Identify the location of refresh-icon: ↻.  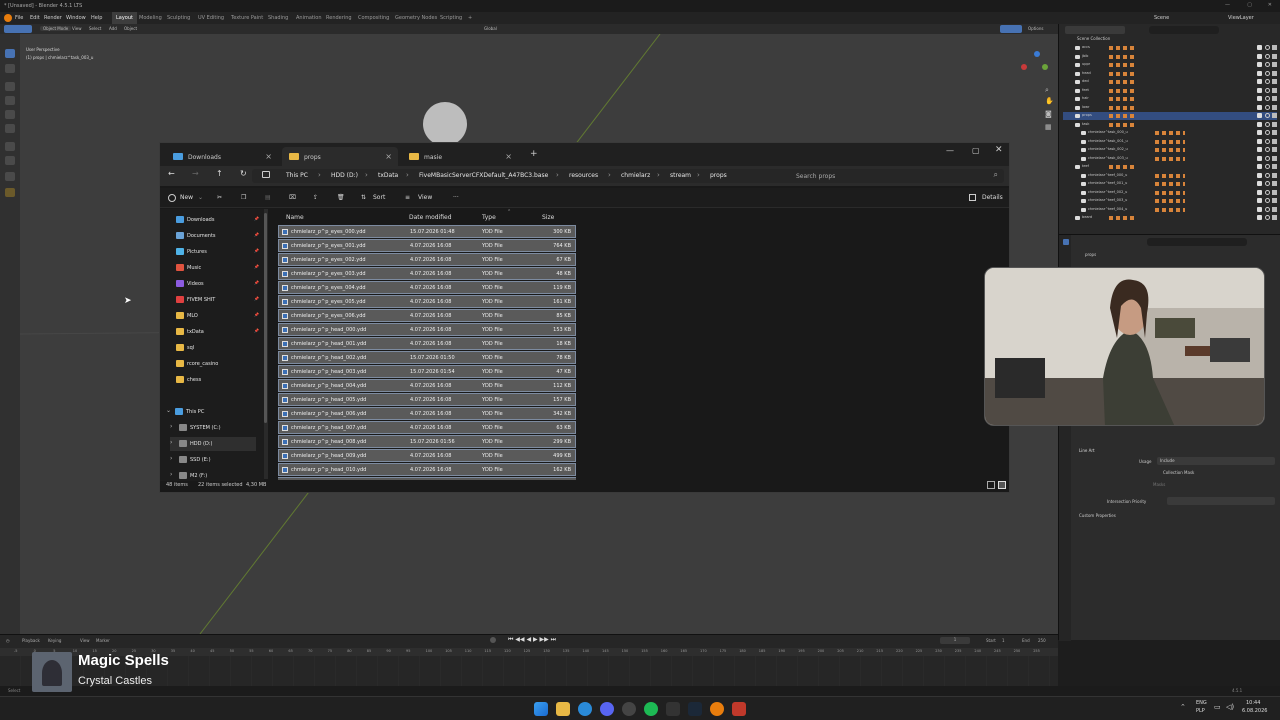
(243, 173).